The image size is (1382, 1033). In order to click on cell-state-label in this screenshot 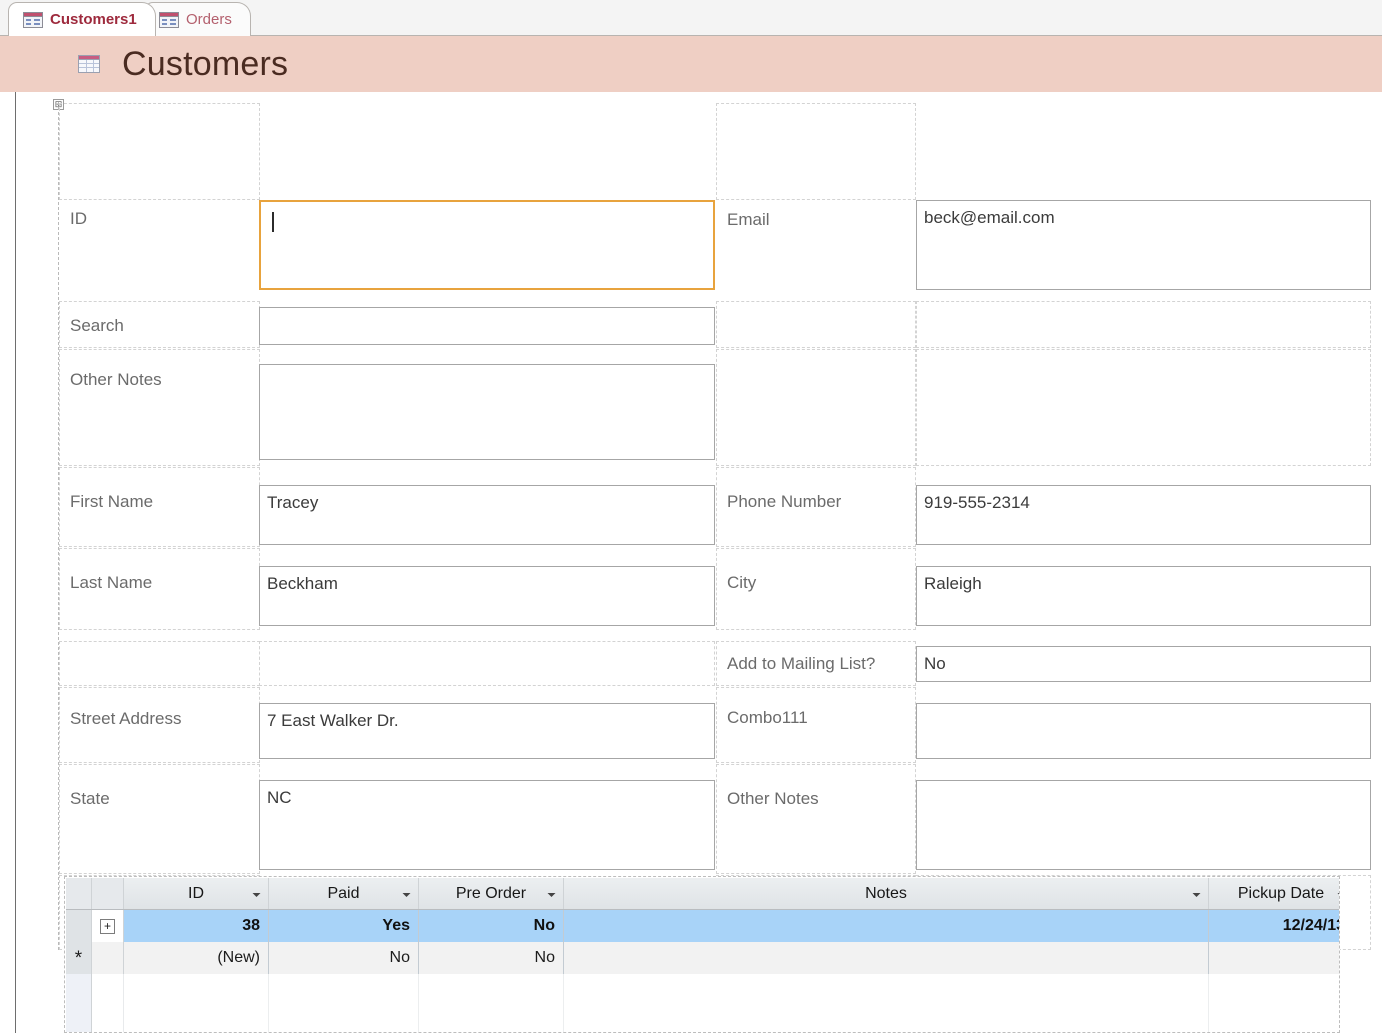, I will do `click(159, 819)`.